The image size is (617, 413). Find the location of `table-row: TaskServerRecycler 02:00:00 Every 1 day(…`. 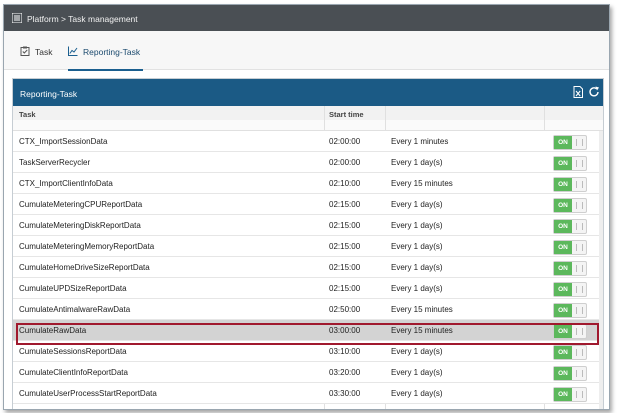

table-row: TaskServerRecycler 02:00:00 Every 1 day(… is located at coordinates (308, 162).